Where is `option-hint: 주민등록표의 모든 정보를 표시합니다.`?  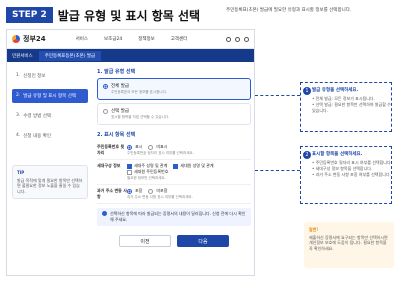 option-hint: 주민등록표의 모든 정보를 표시합니다. is located at coordinates (139, 92).